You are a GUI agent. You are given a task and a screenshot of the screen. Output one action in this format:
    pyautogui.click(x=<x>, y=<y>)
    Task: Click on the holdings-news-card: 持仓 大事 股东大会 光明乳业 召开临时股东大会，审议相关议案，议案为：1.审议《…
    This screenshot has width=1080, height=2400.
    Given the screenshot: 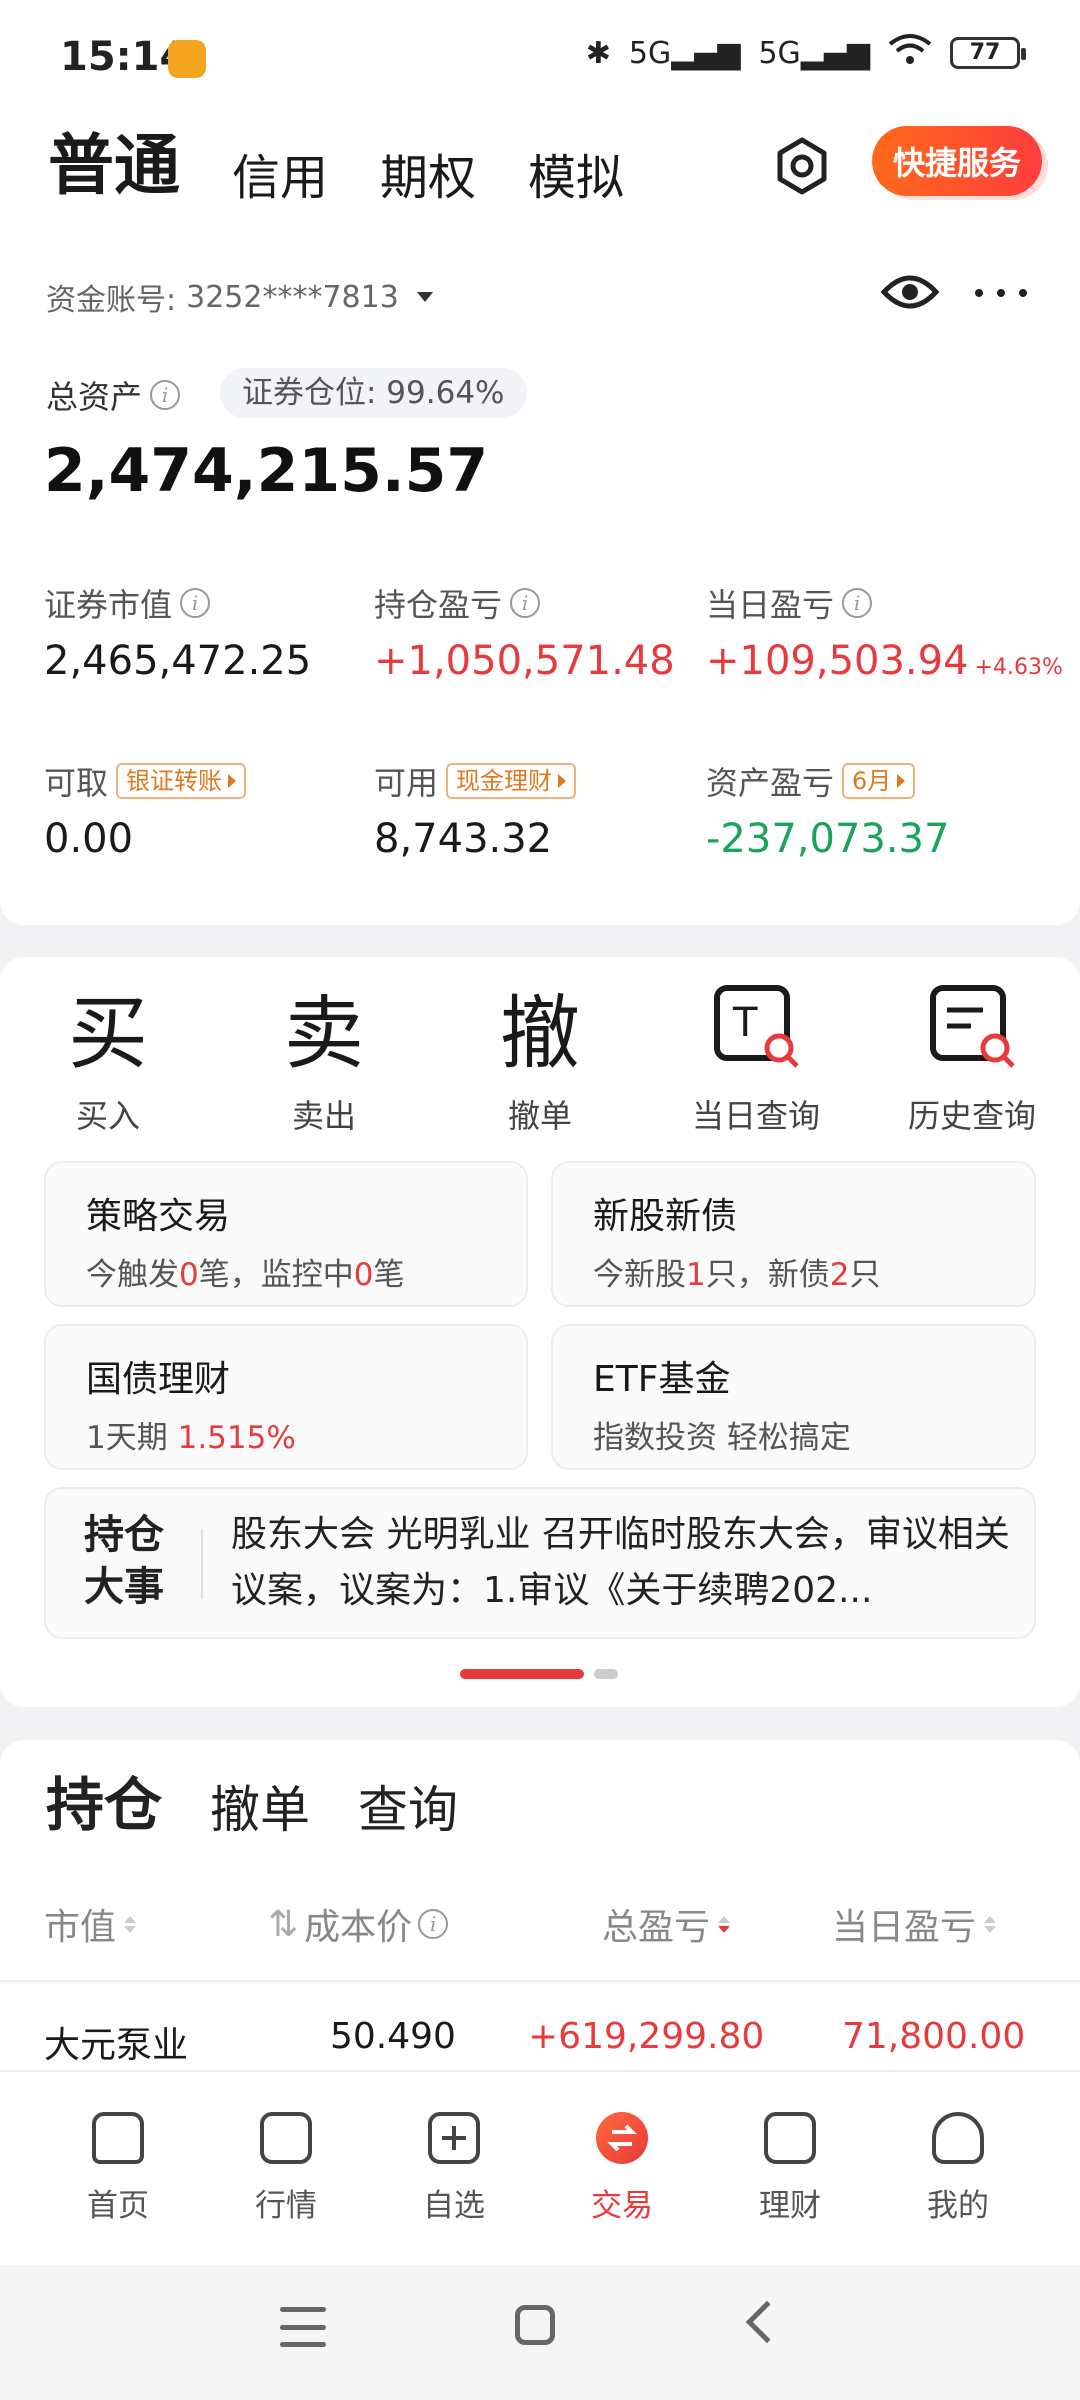 What is the action you would take?
    pyautogui.click(x=540, y=1563)
    